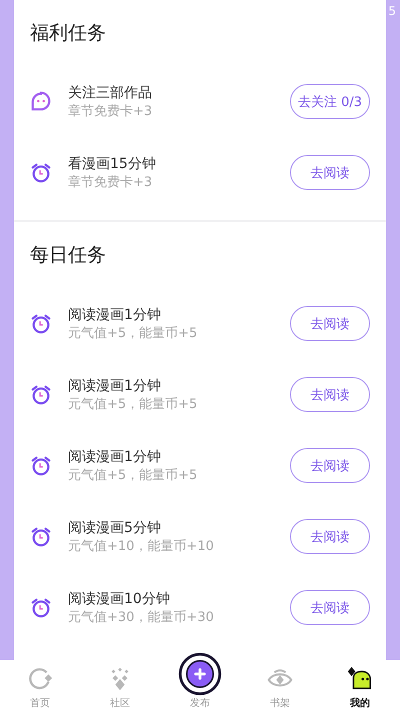  I want to click on task-action-button: 去关注 0/3, so click(330, 101).